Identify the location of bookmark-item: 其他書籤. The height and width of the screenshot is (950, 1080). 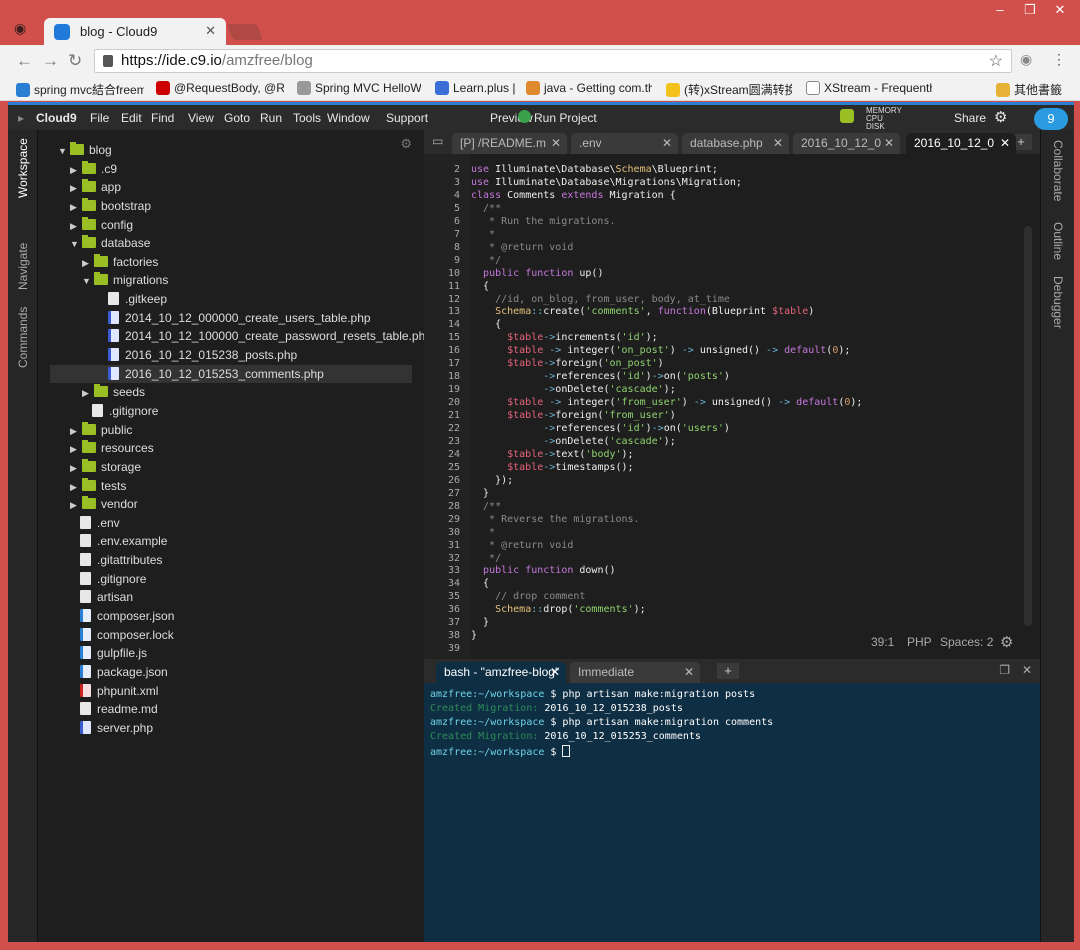
(1031, 89).